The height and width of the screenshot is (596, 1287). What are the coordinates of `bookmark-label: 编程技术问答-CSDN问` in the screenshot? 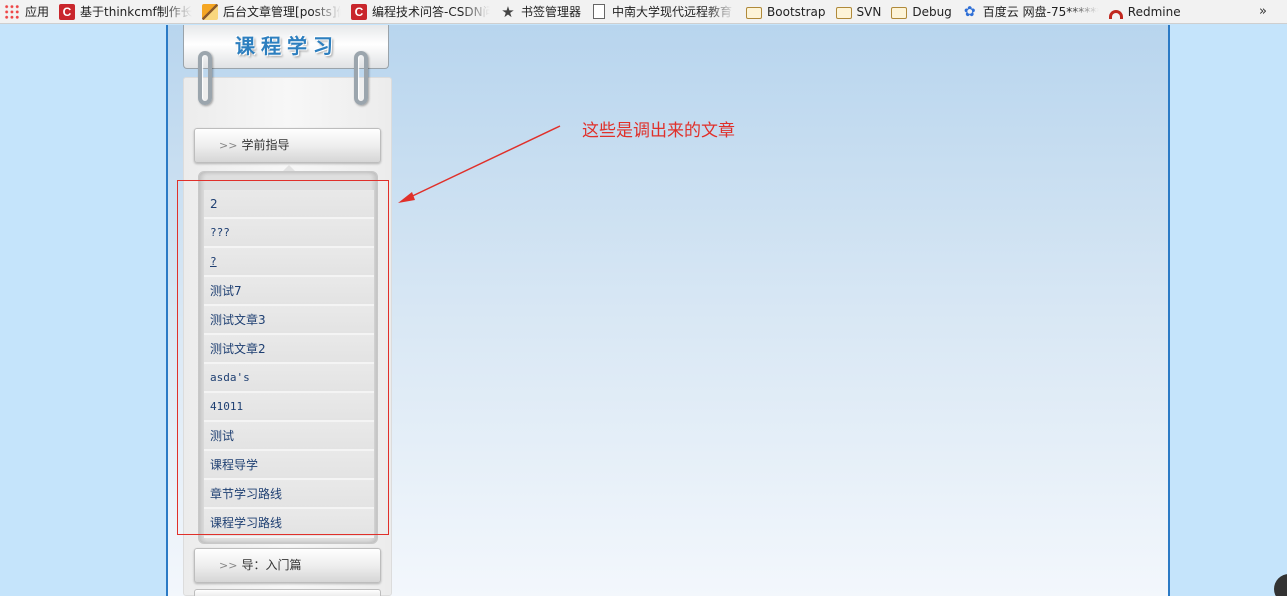 It's located at (431, 12).